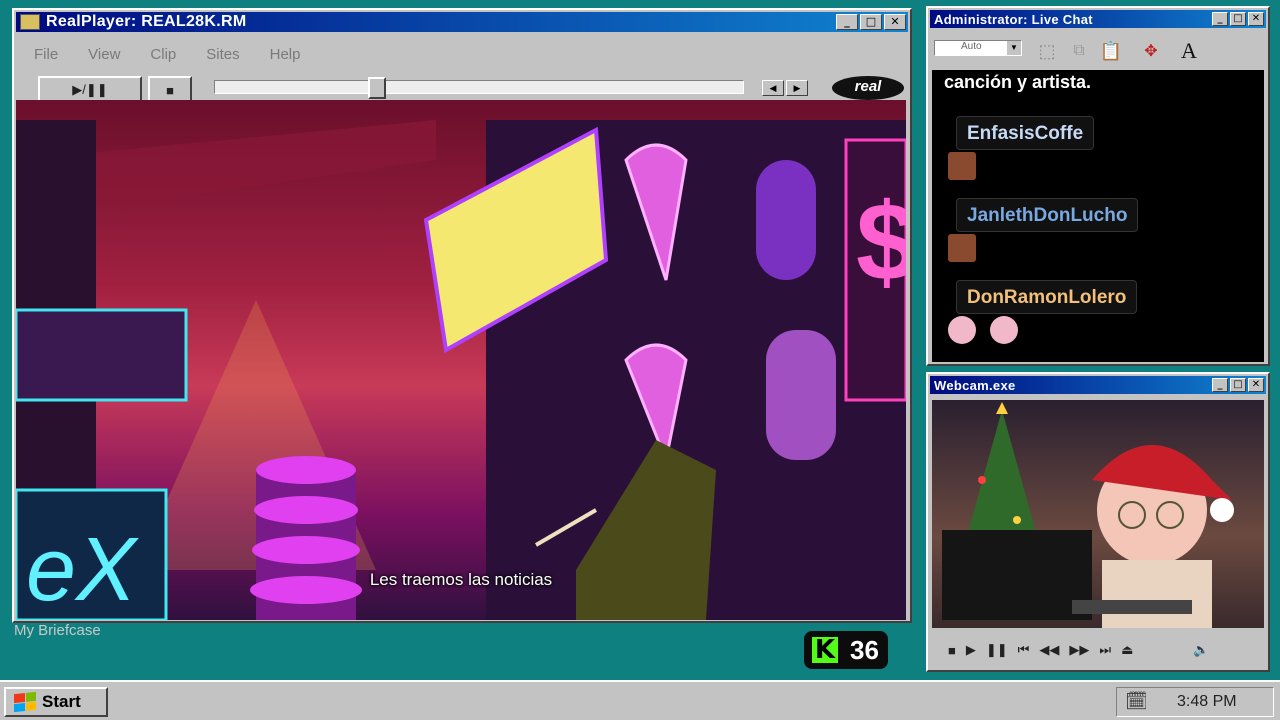  I want to click on webcam-last-button: ⏭, so click(1105, 650).